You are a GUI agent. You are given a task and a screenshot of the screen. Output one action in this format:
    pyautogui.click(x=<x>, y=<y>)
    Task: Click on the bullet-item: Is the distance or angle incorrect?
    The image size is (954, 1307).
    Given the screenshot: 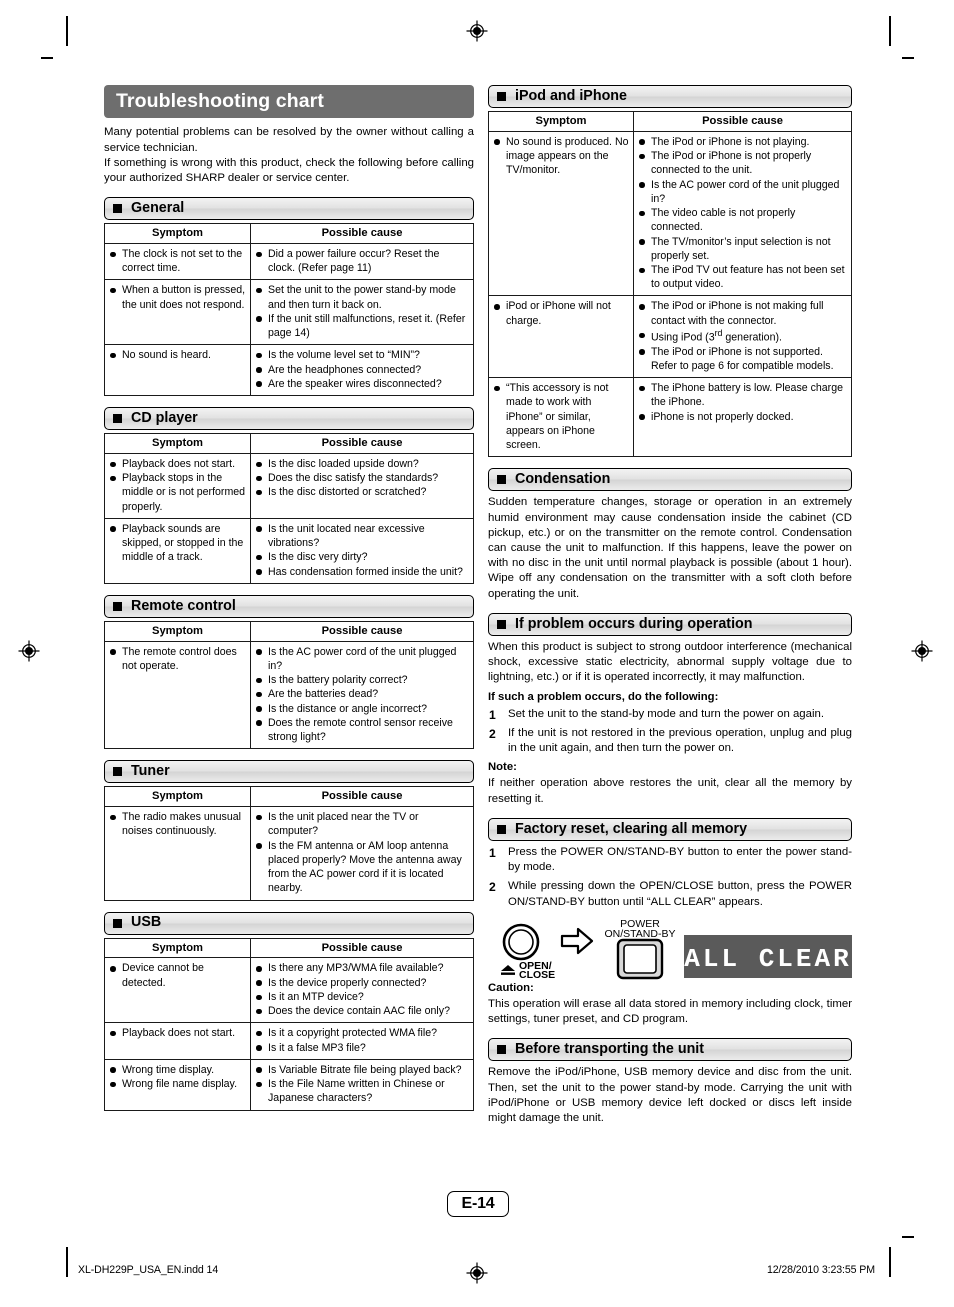 What is the action you would take?
    pyautogui.click(x=361, y=709)
    